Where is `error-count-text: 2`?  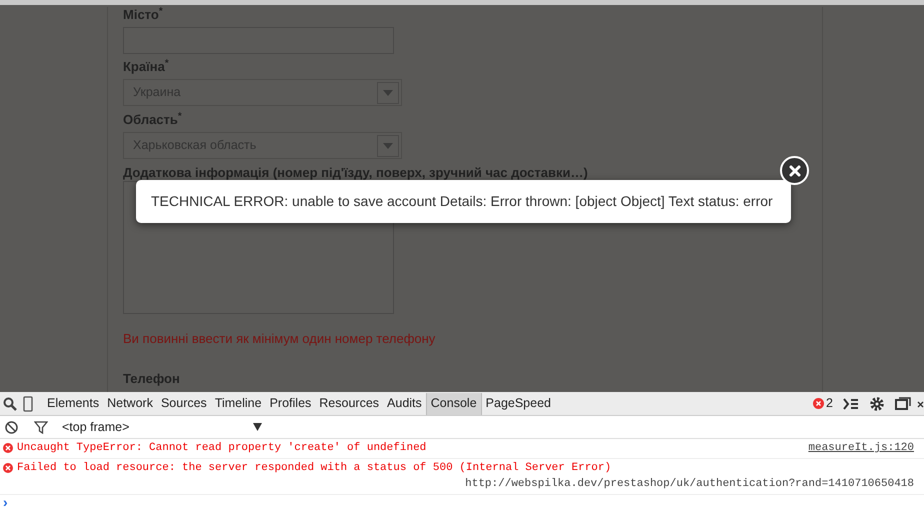
error-count-text: 2 is located at coordinates (829, 403).